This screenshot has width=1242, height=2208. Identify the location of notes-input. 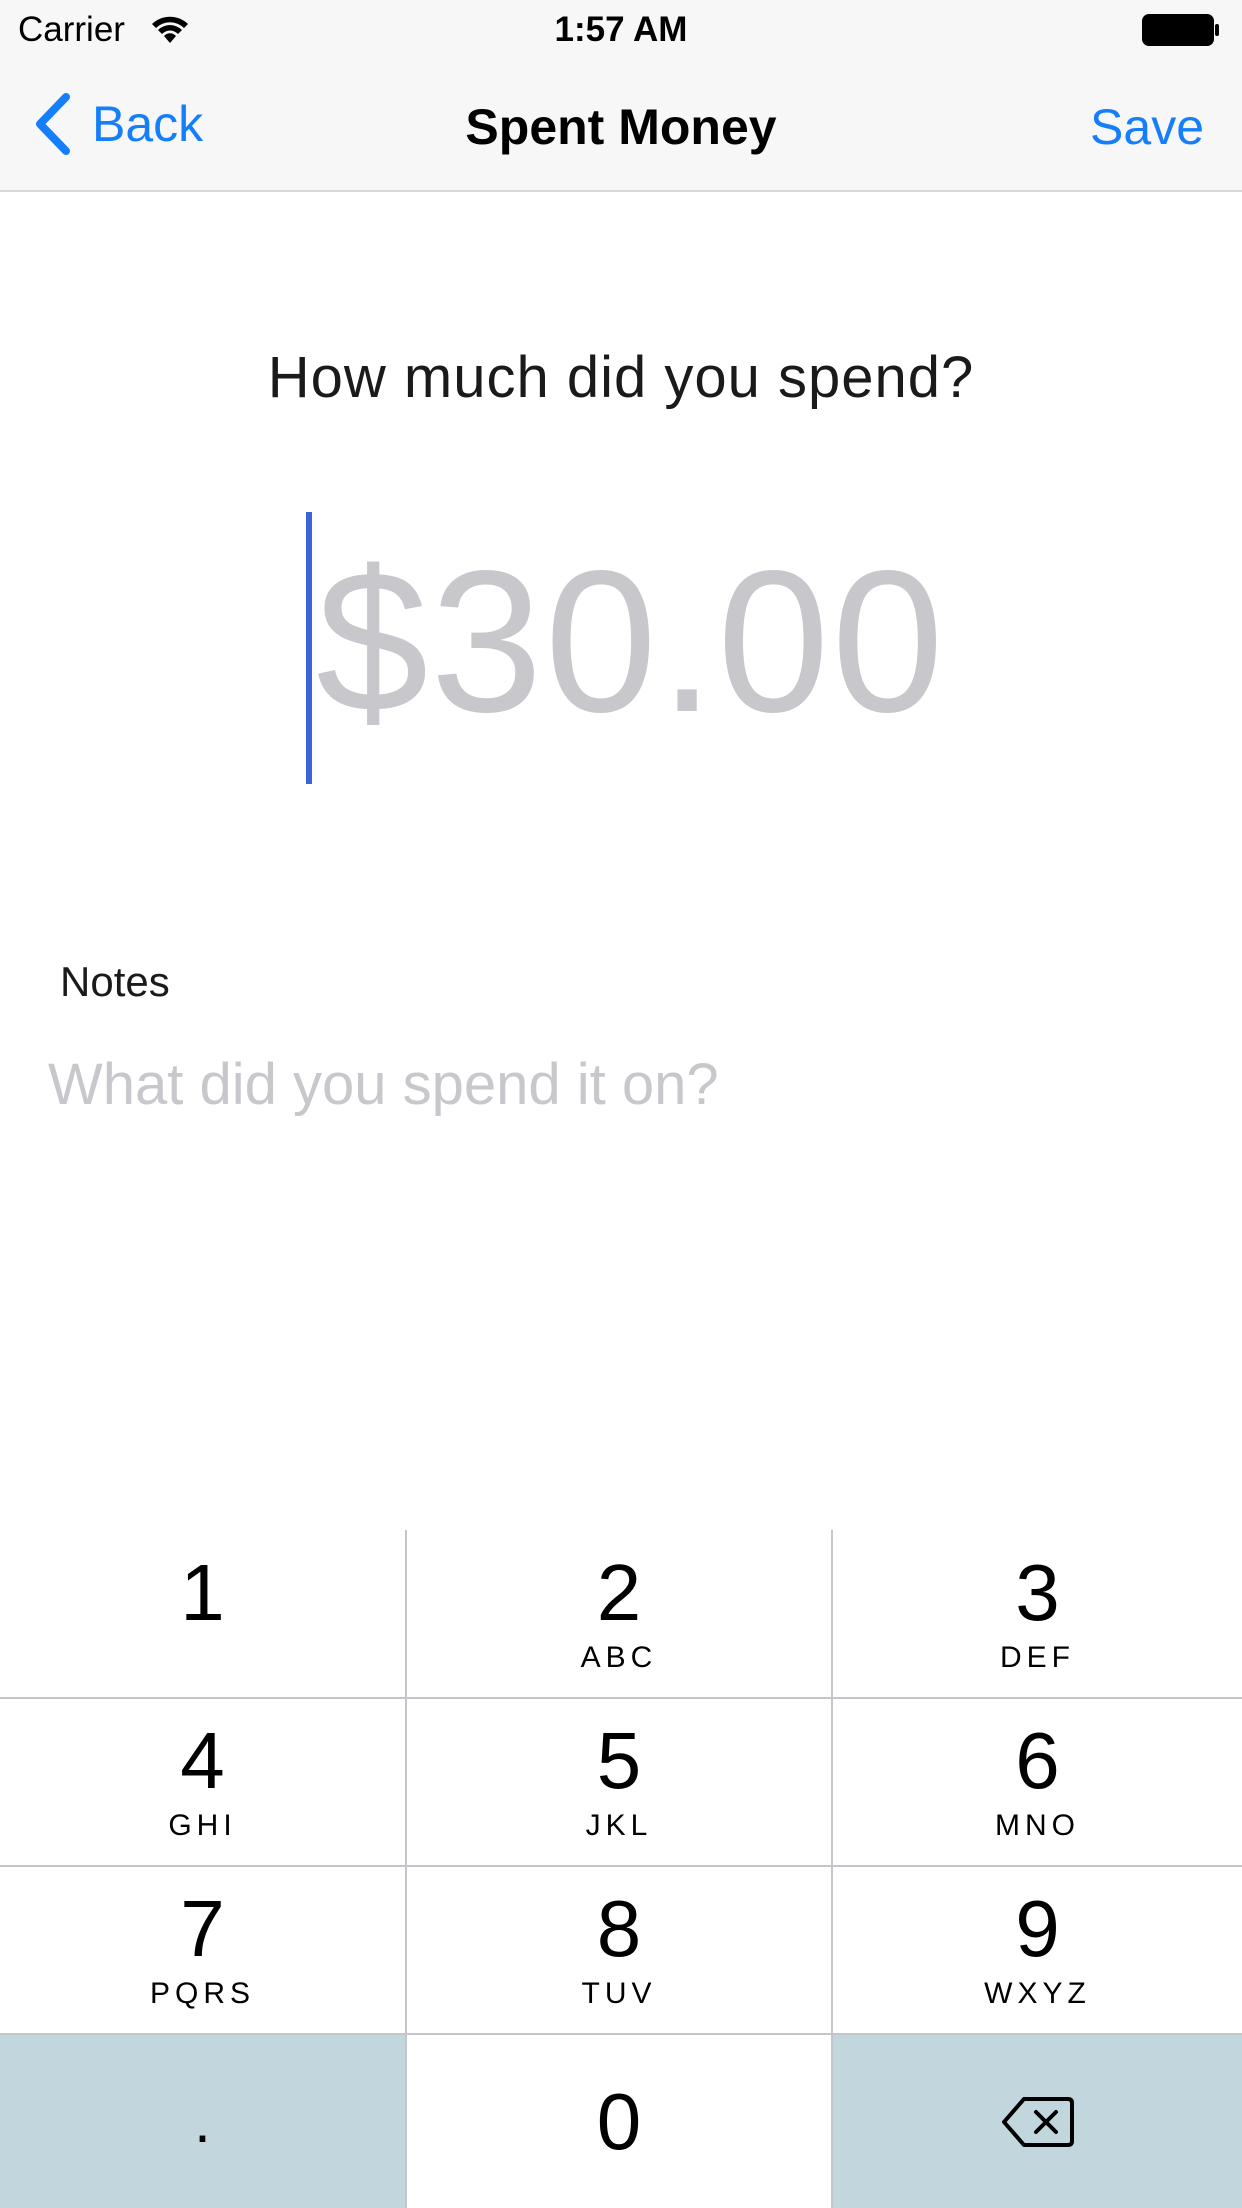
(618, 1084).